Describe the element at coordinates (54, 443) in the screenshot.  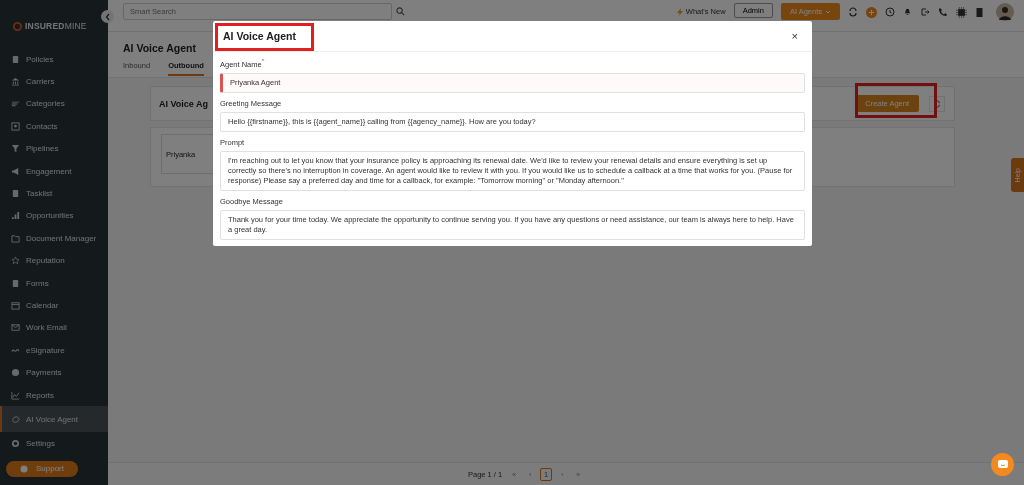
I see `sidebar-item: Settings` at that location.